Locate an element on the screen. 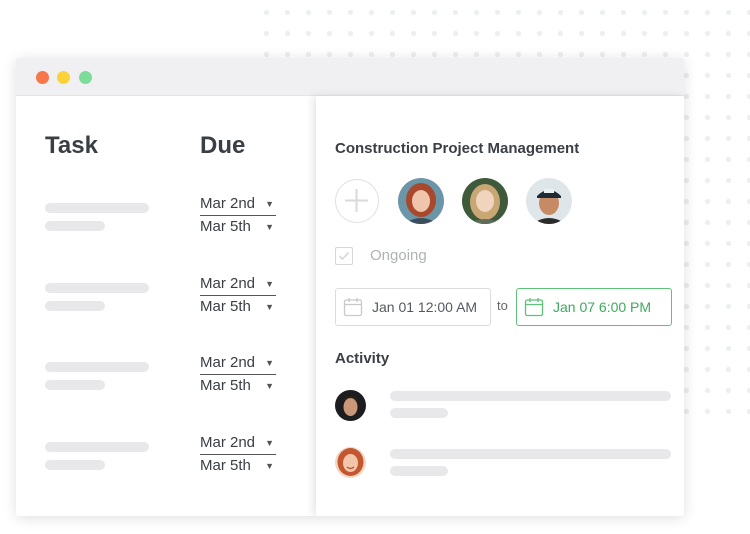 This screenshot has height=534, width=750. plus-icon is located at coordinates (356, 200).